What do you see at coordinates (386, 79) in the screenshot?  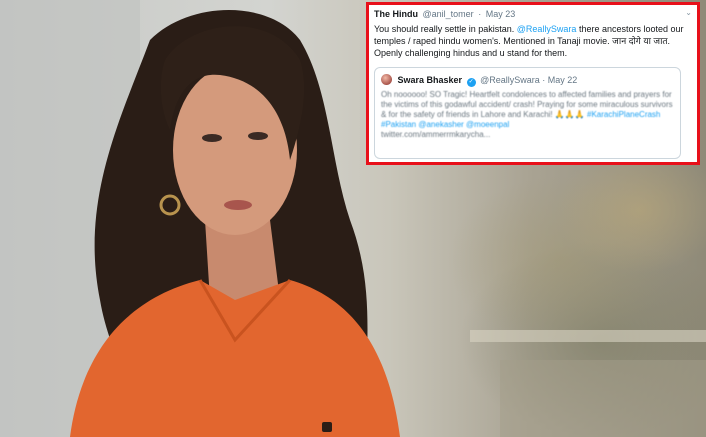 I see `avatar` at bounding box center [386, 79].